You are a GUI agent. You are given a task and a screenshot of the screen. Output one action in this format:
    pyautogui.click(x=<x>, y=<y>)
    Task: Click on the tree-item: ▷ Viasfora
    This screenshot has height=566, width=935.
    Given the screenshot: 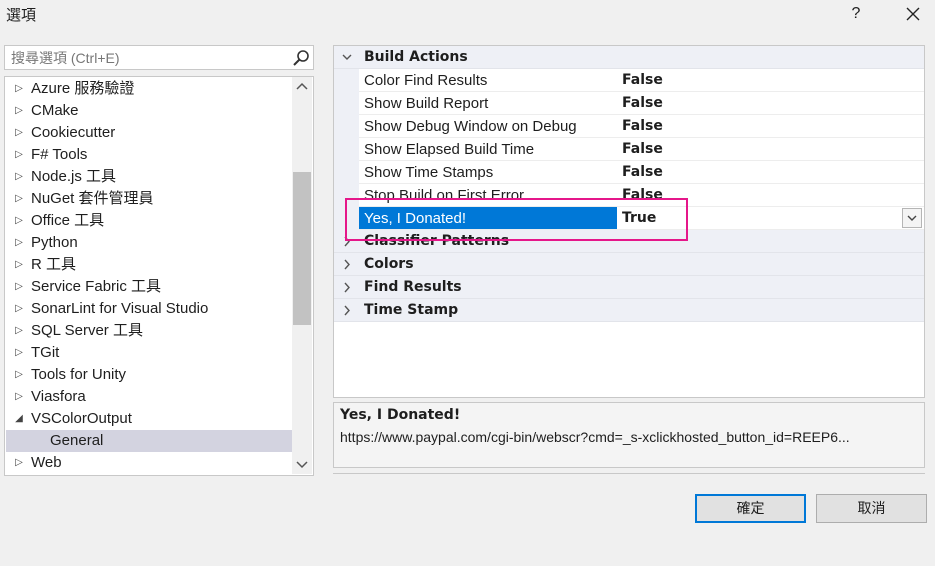 What is the action you would take?
    pyautogui.click(x=149, y=397)
    